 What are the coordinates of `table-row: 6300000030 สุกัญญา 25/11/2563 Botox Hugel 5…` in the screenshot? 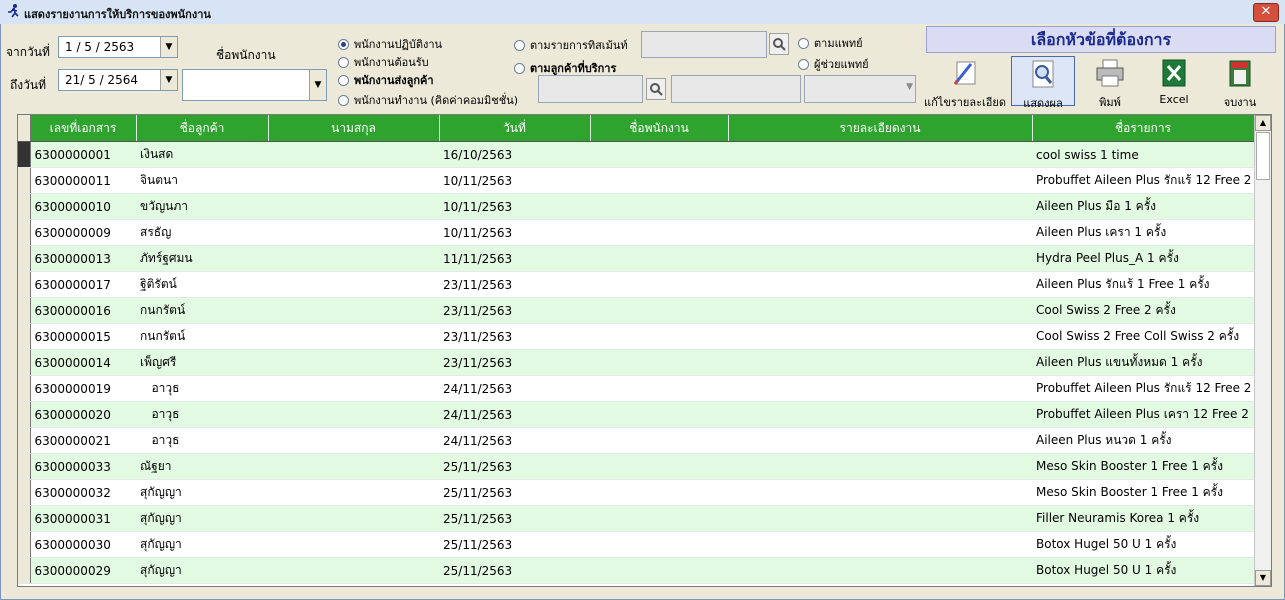 It's located at (636, 544).